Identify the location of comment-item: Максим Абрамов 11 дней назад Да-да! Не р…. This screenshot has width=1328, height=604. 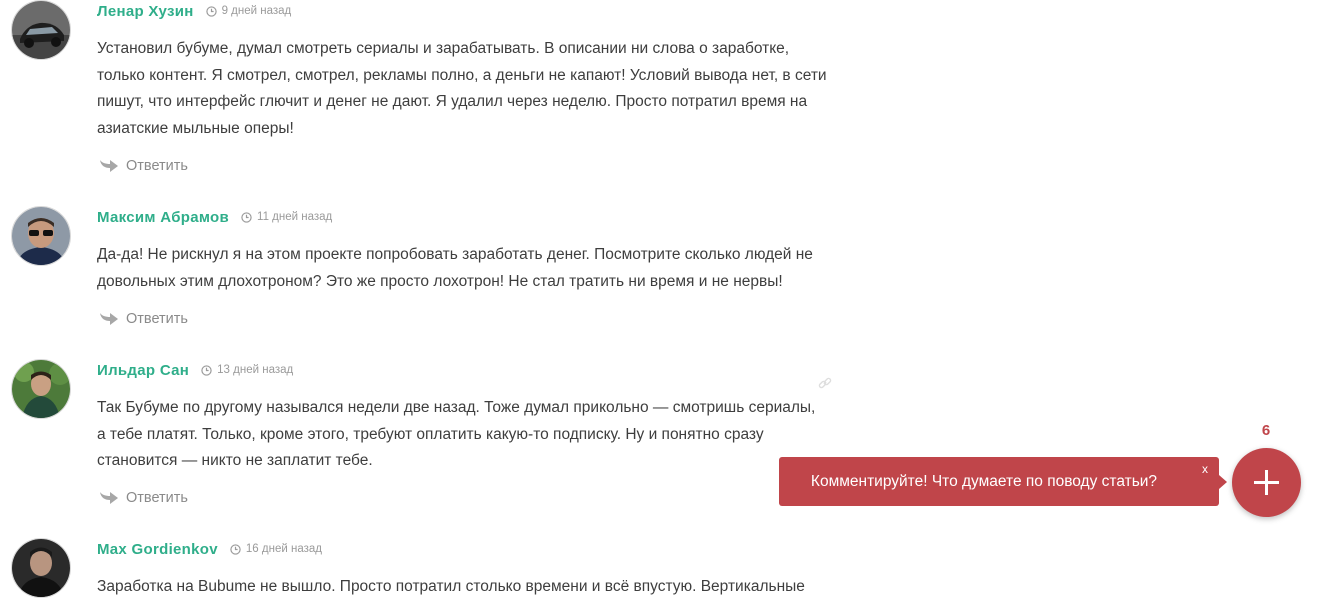
(420, 276).